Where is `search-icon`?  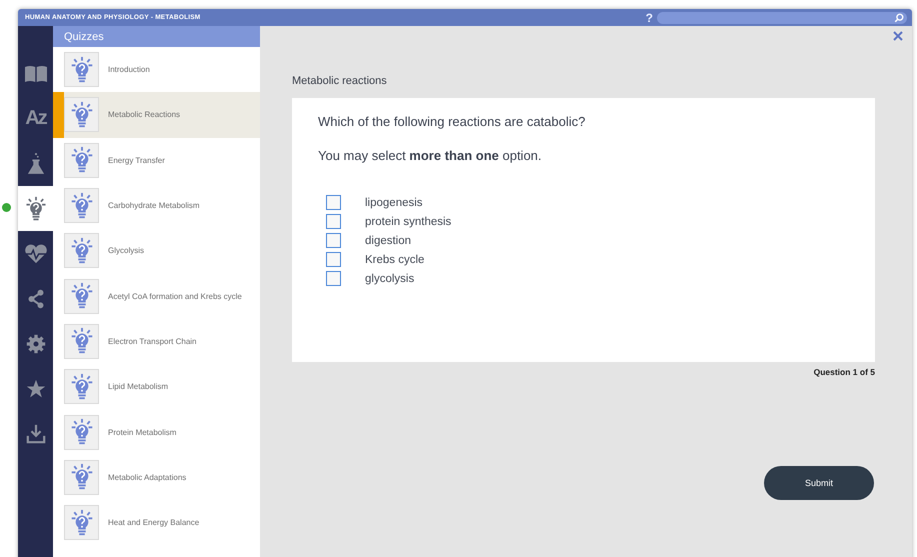
search-icon is located at coordinates (899, 17).